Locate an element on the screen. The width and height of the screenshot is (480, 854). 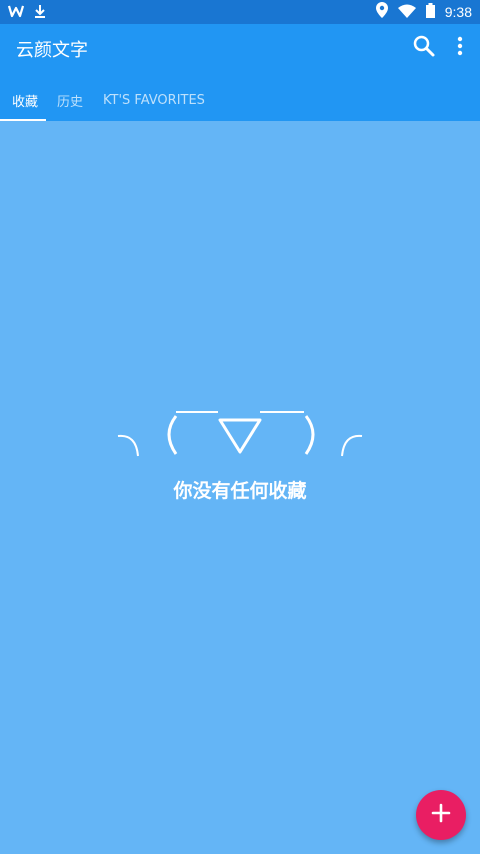
tab-bar: 收藏 历史 KT'S FAVORITES is located at coordinates (240, 100).